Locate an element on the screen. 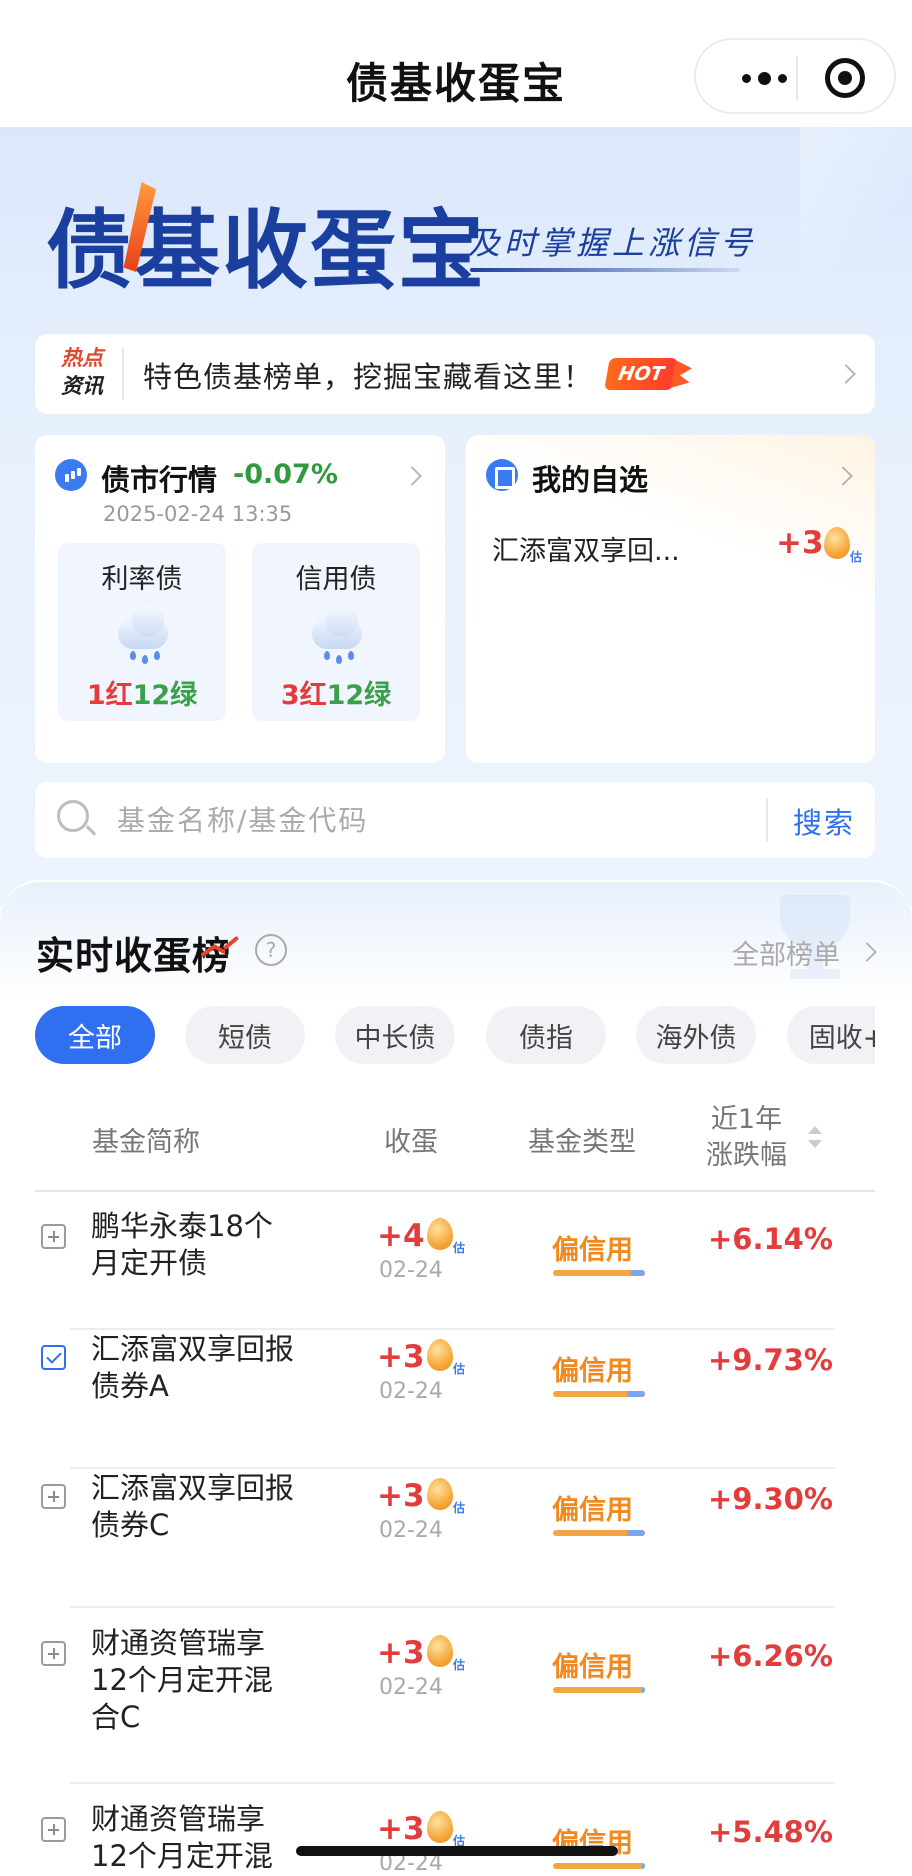 This screenshot has width=912, height=1876. slogan: 及时掌握上涨信号 is located at coordinates (612, 243).